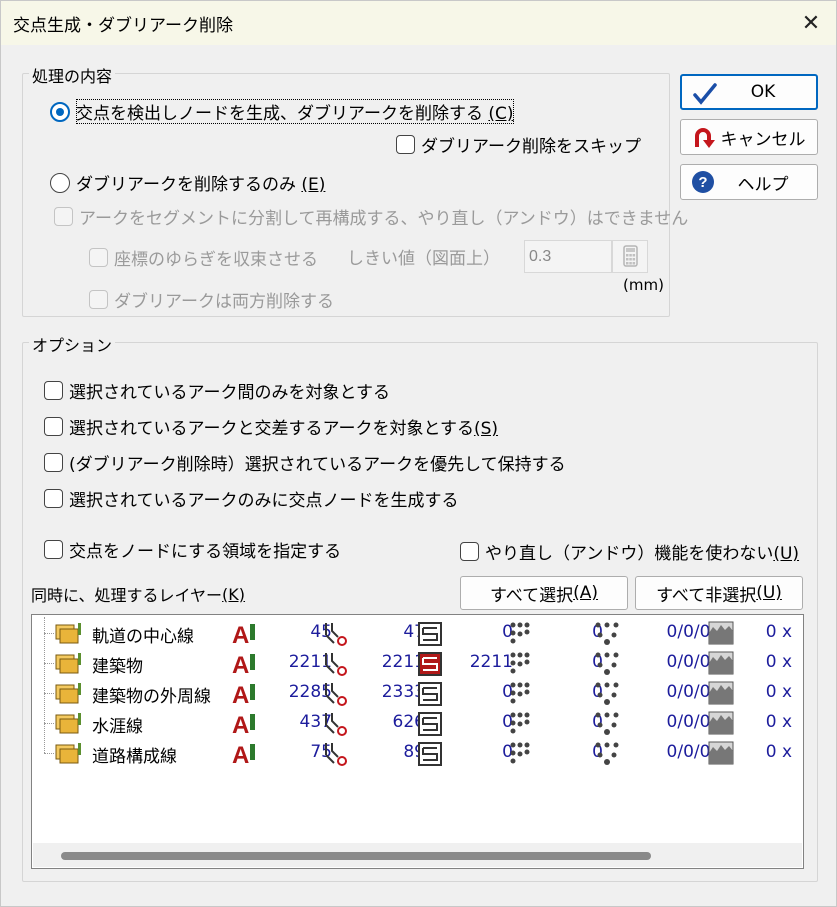 The width and height of the screenshot is (837, 907). I want to click on checkbox-both-delete: ダブリアークは両方削除する, so click(211, 299).